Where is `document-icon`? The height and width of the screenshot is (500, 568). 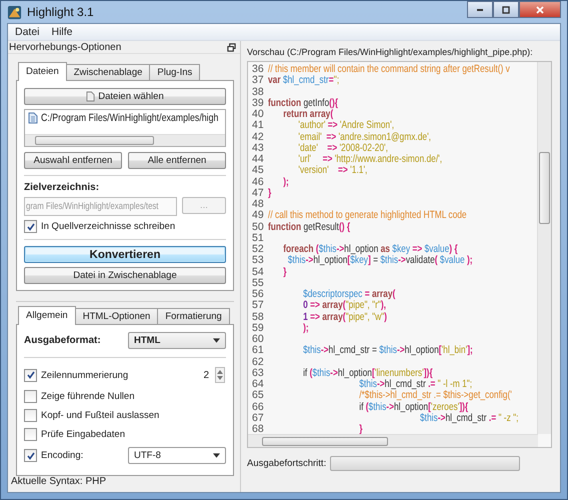 document-icon is located at coordinates (33, 118).